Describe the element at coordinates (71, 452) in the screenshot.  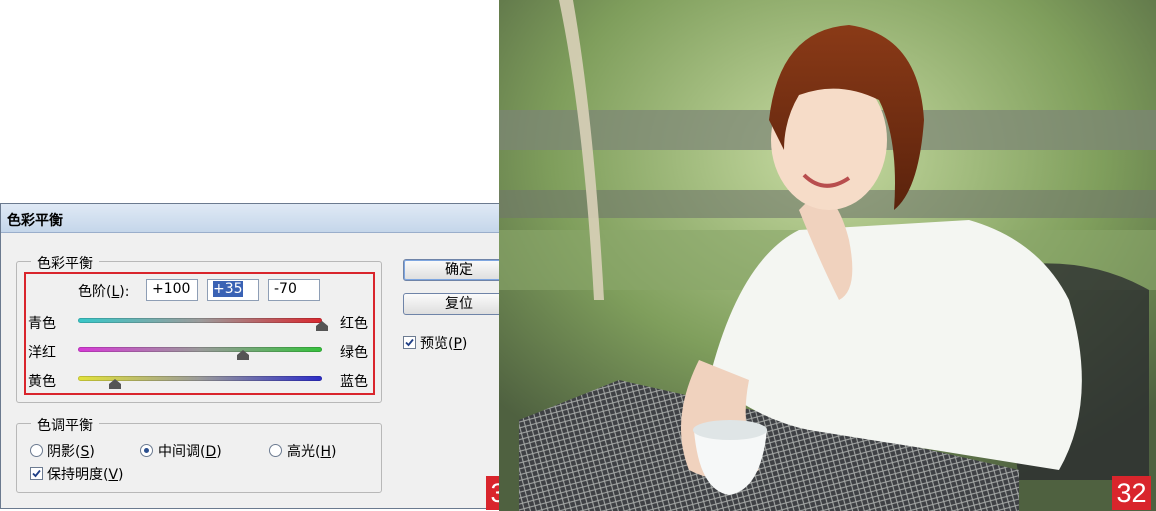
I see `shadows-label: 阴影(S)` at that location.